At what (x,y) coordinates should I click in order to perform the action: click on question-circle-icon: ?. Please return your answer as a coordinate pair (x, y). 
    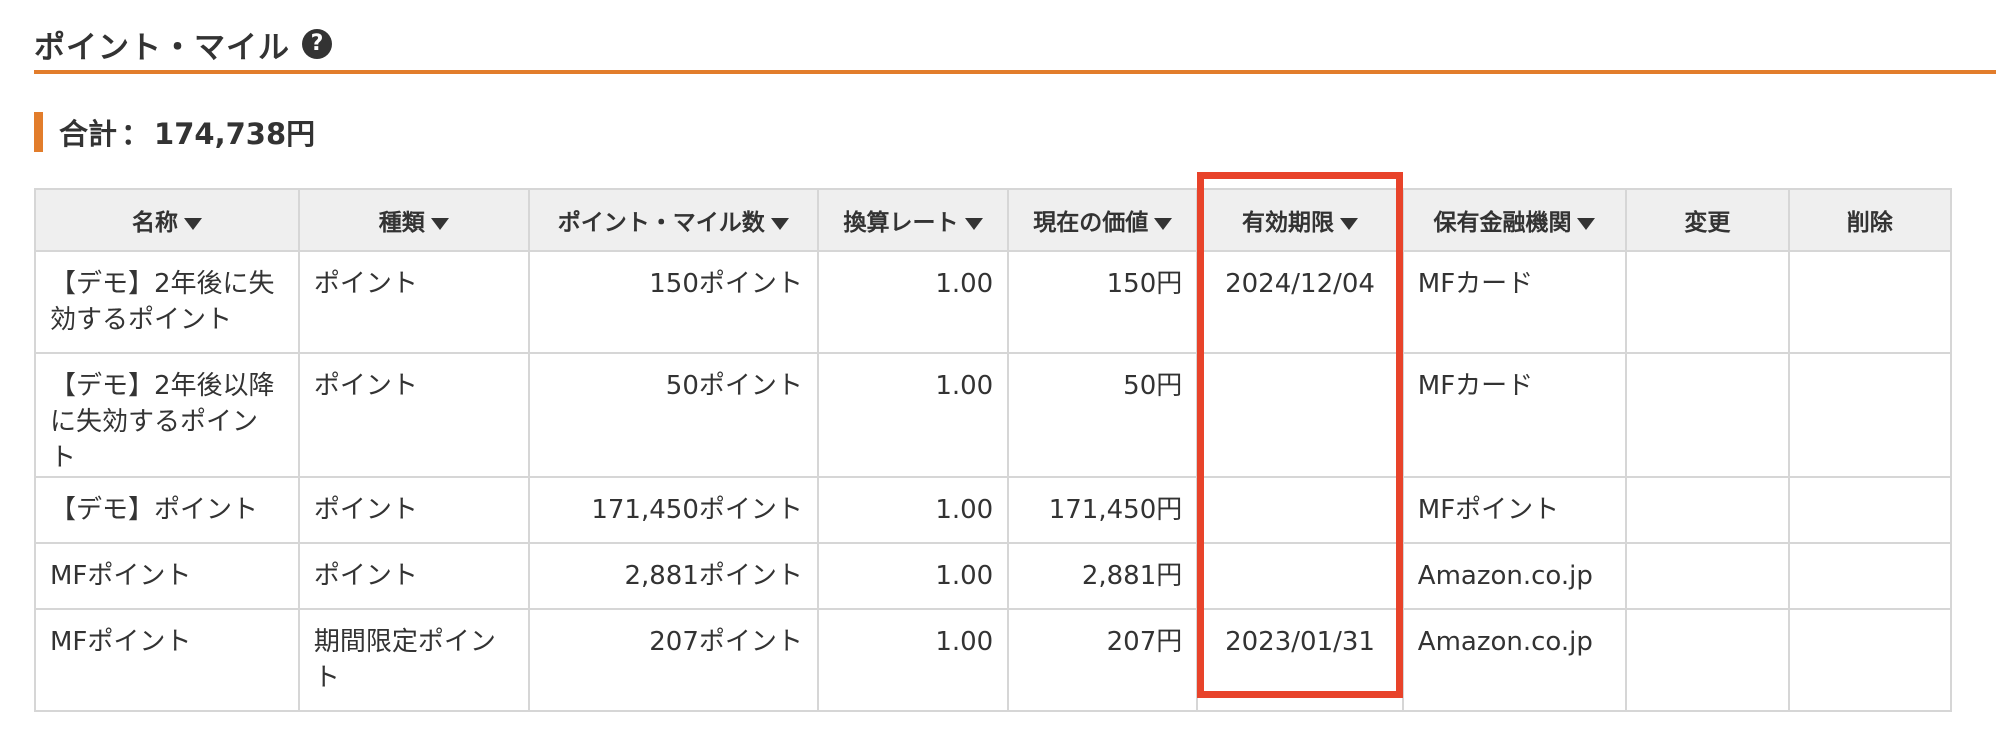
    Looking at the image, I should click on (317, 44).